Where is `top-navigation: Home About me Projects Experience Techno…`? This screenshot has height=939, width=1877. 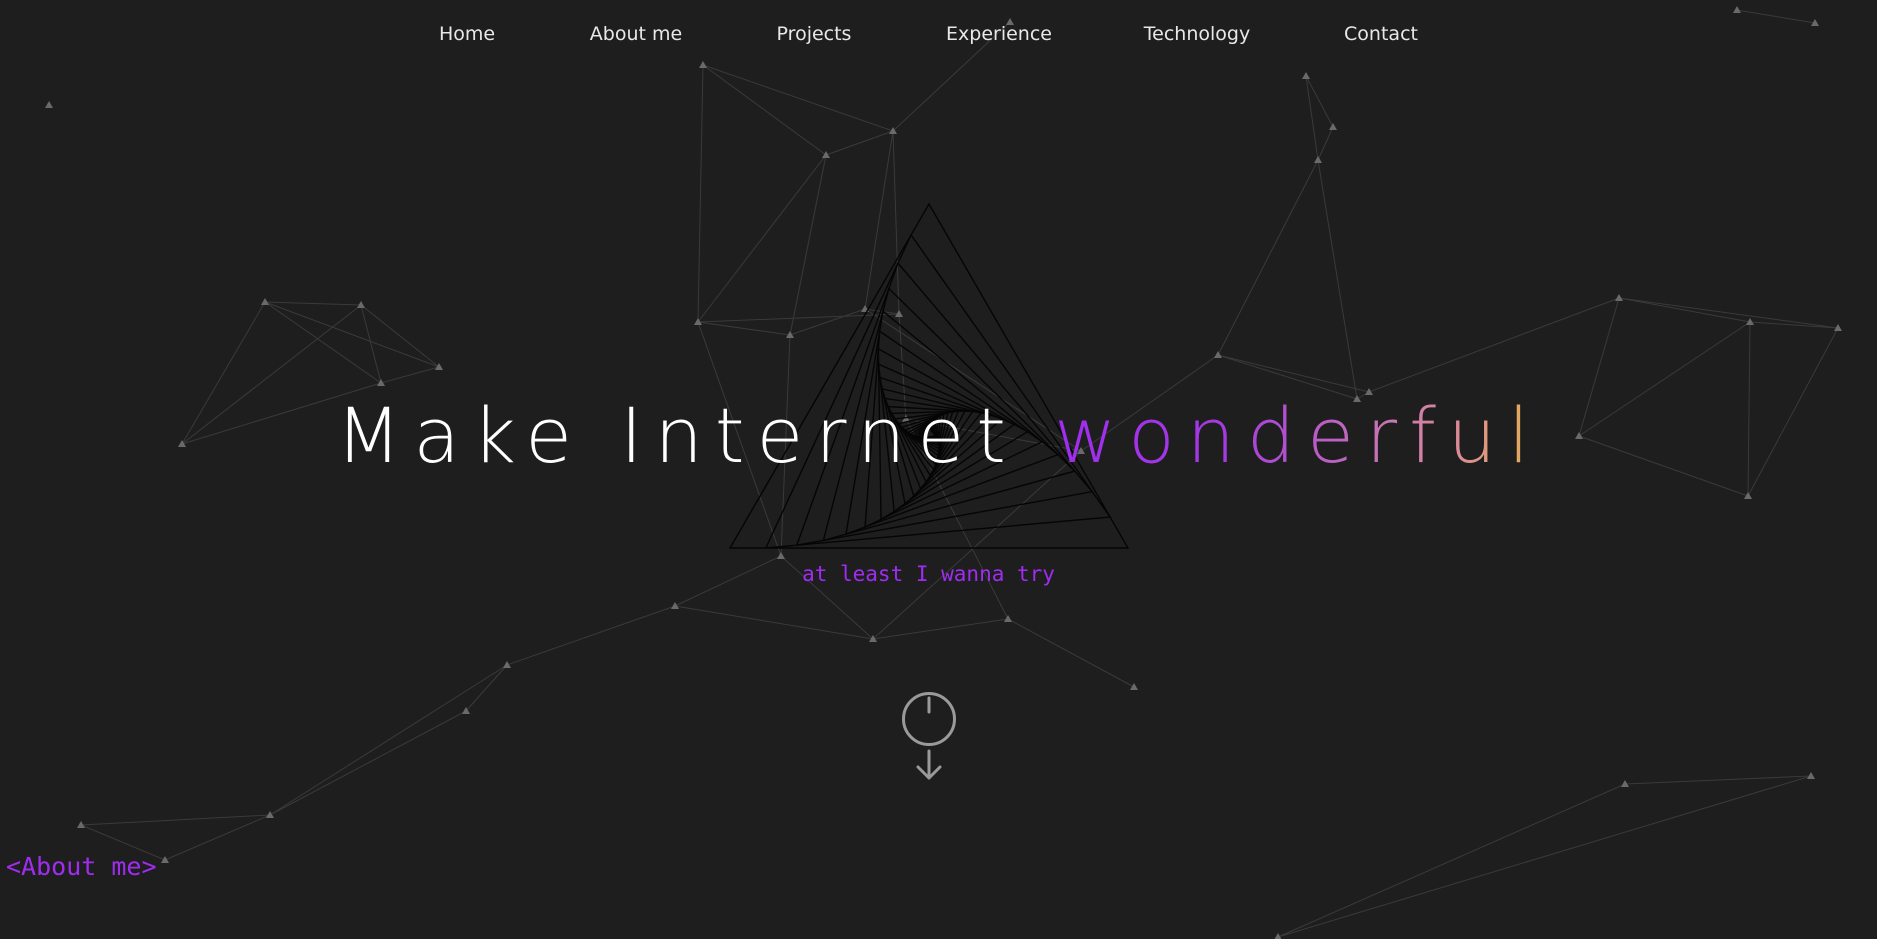 top-navigation: Home About me Projects Experience Techno… is located at coordinates (938, 34).